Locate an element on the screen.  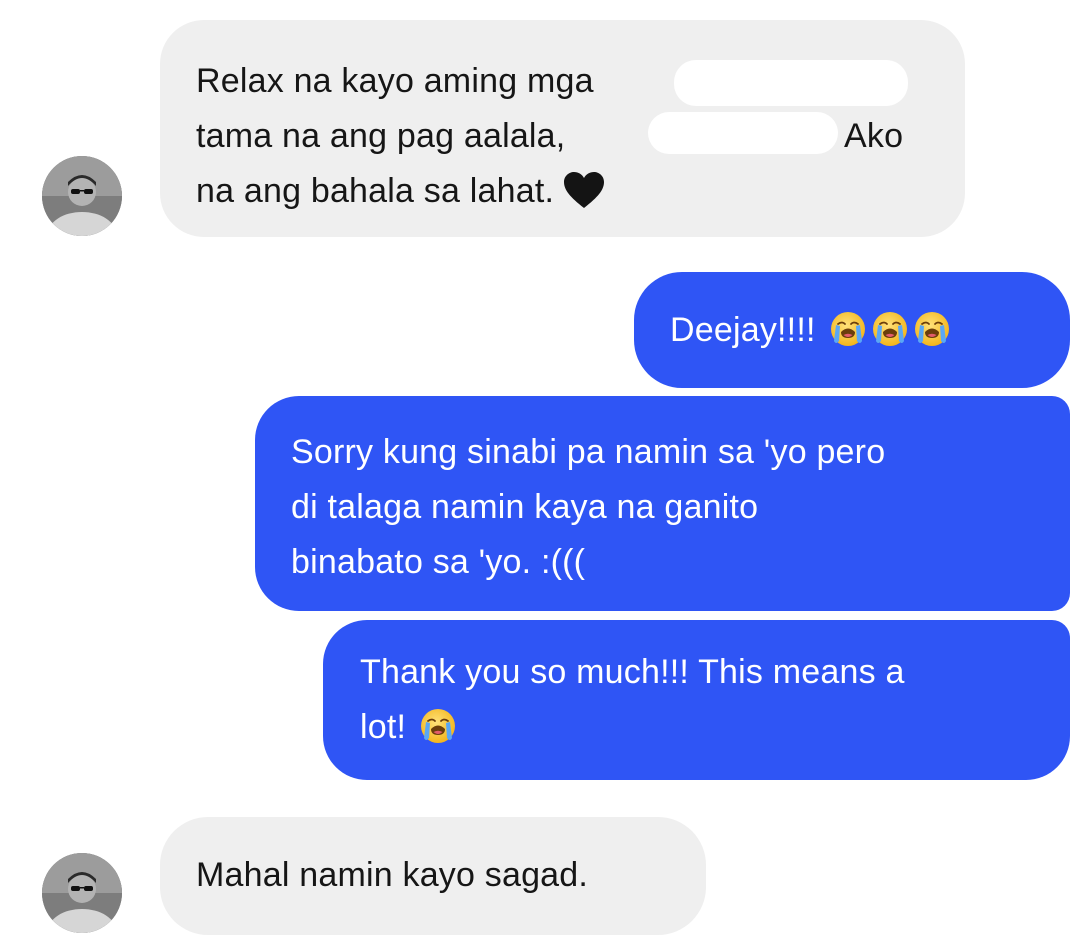
outgoing-message-bubble: Thank you so much!!! This means a lot! is located at coordinates (696, 700).